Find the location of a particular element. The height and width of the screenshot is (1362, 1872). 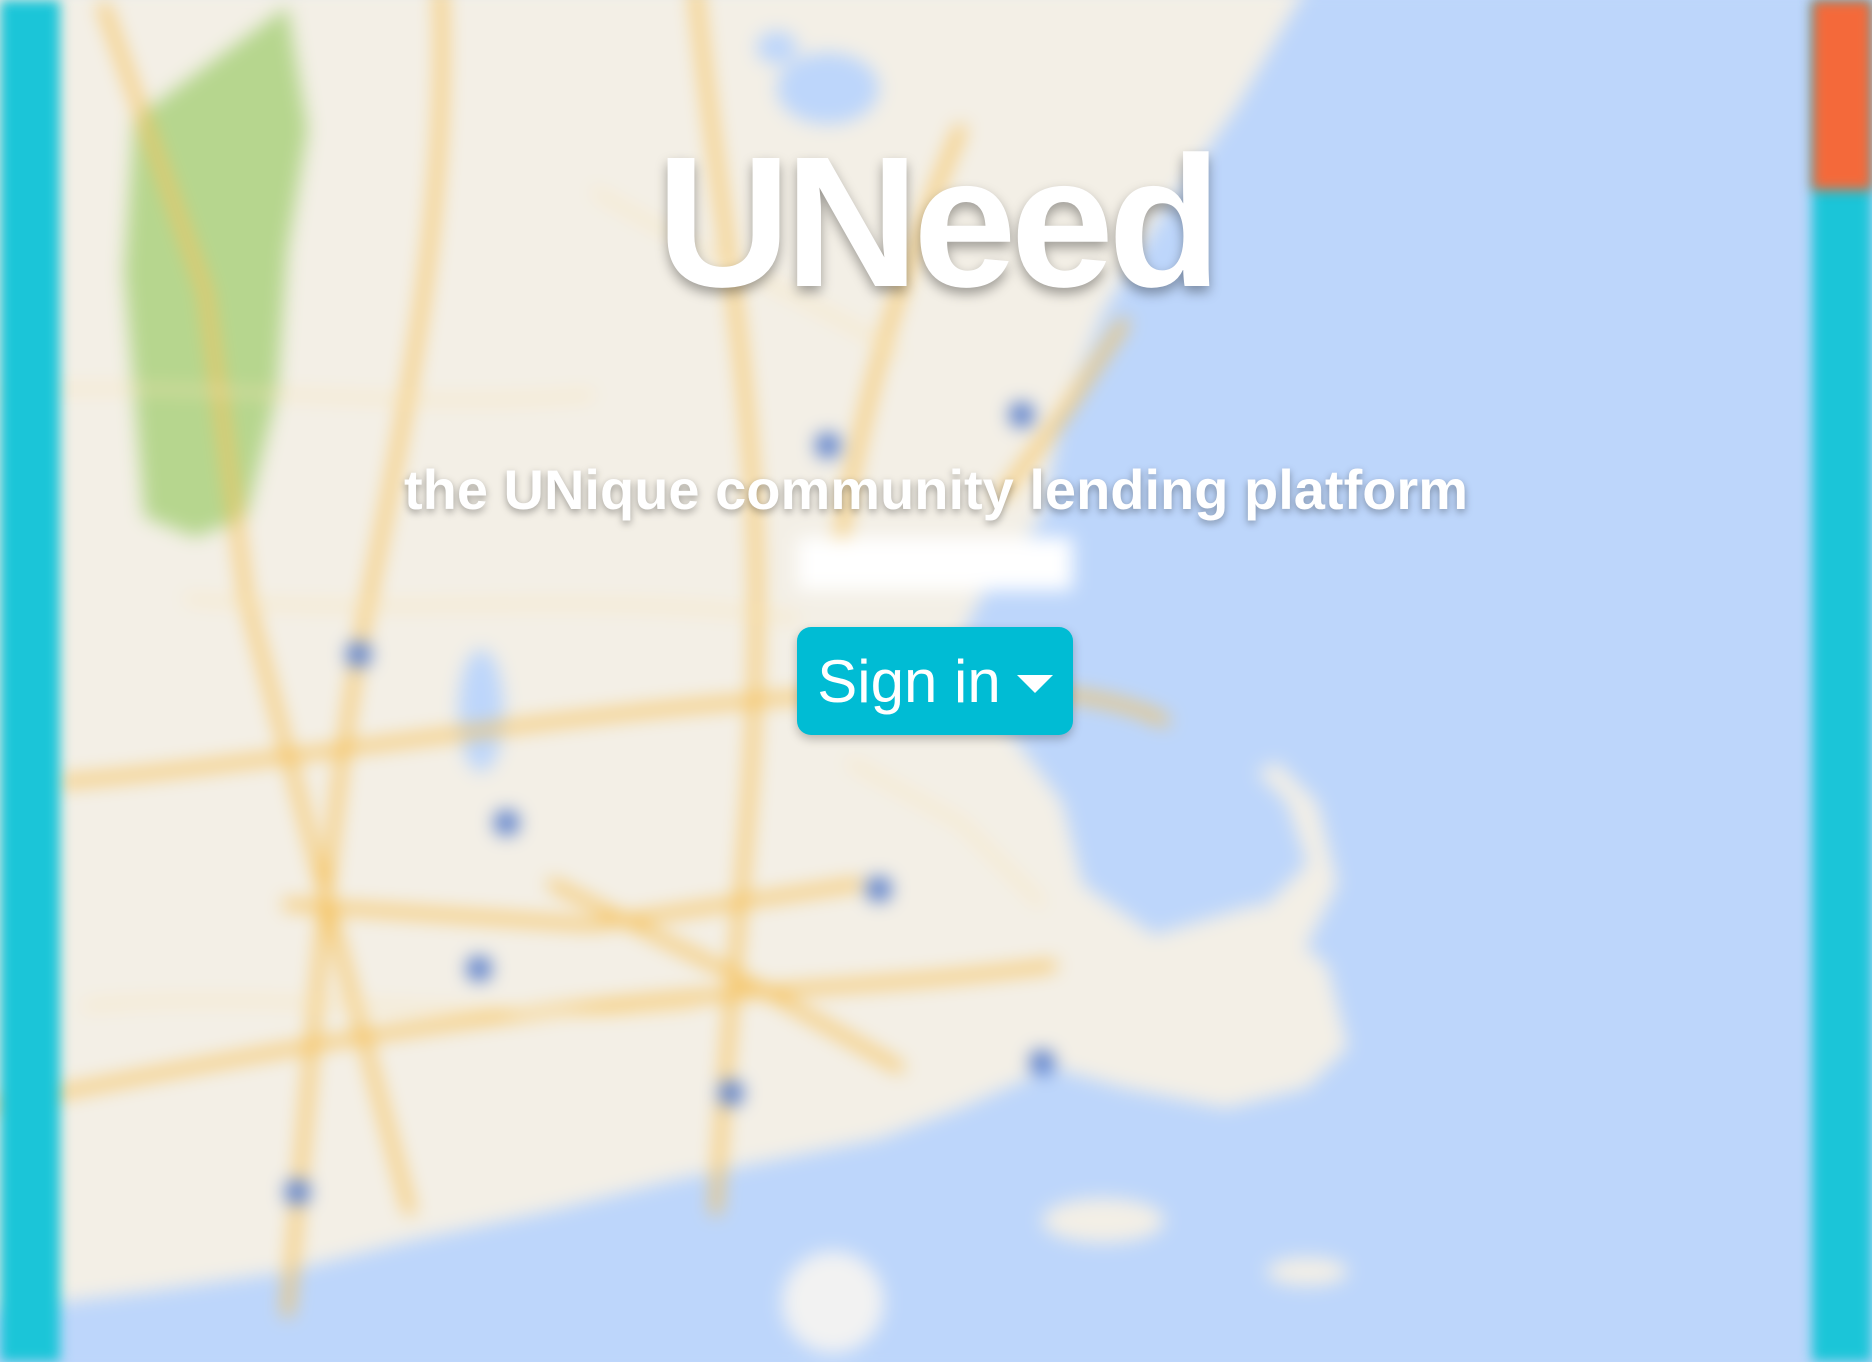

tagline: the UNique community lending platform is located at coordinates (936, 489).